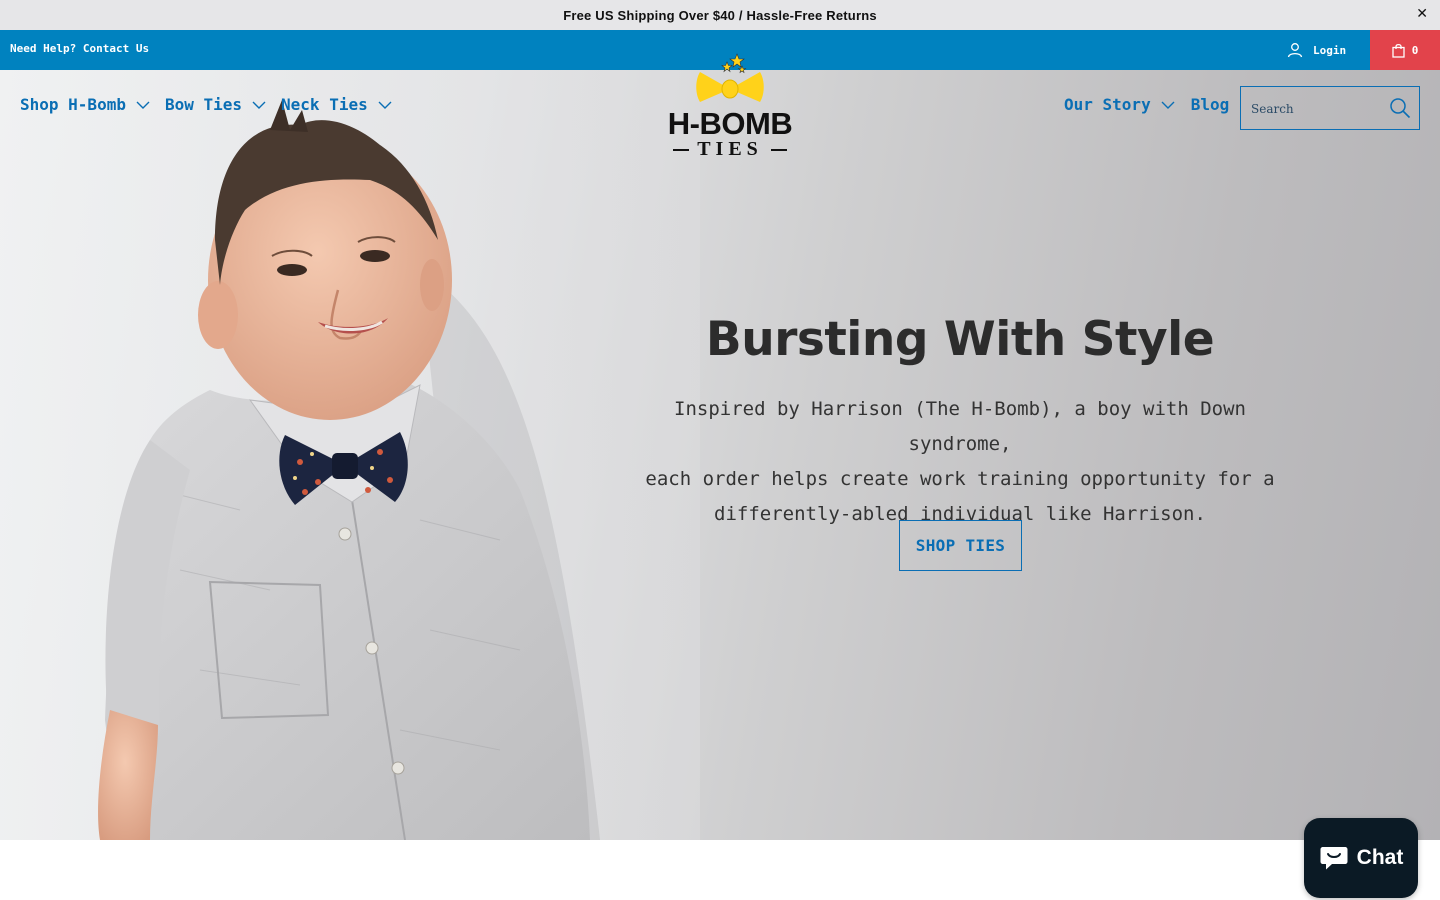  I want to click on cart-button: 0, so click(1405, 50).